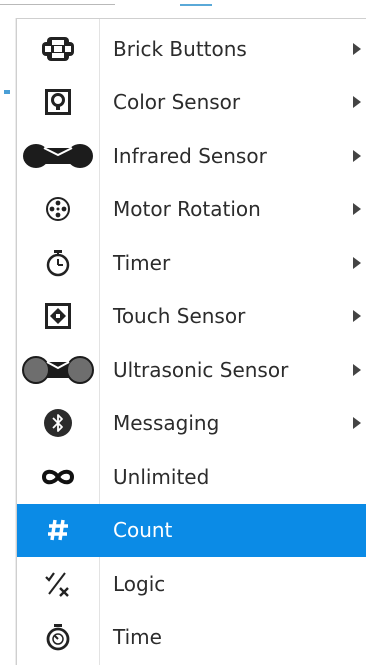 This screenshot has height=665, width=366. I want to click on hash-icon, so click(58, 531).